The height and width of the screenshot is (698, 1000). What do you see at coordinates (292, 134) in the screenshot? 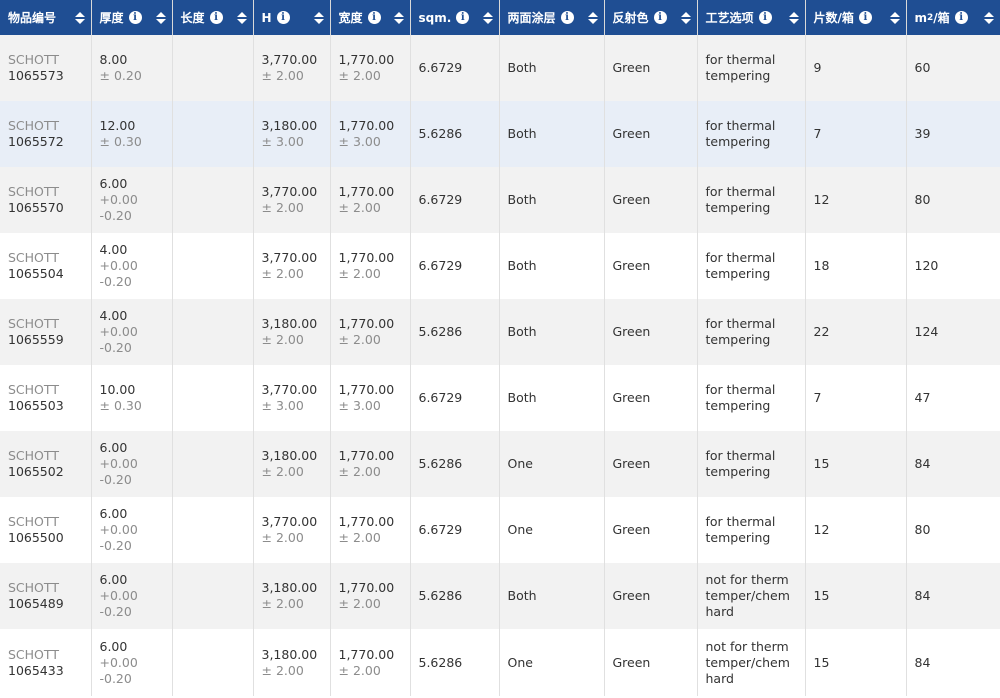
I see `cell-height: 3,180.00 ± 3.00` at bounding box center [292, 134].